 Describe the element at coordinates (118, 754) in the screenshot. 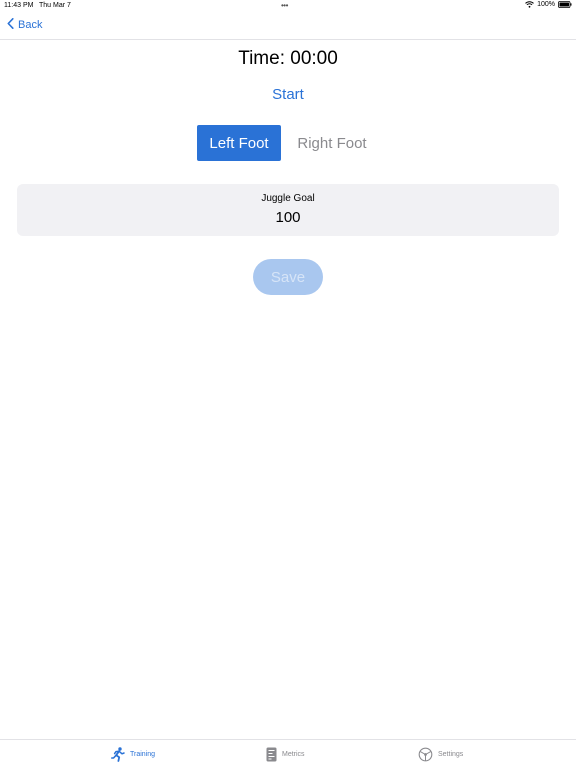

I see `running-person-icon` at that location.